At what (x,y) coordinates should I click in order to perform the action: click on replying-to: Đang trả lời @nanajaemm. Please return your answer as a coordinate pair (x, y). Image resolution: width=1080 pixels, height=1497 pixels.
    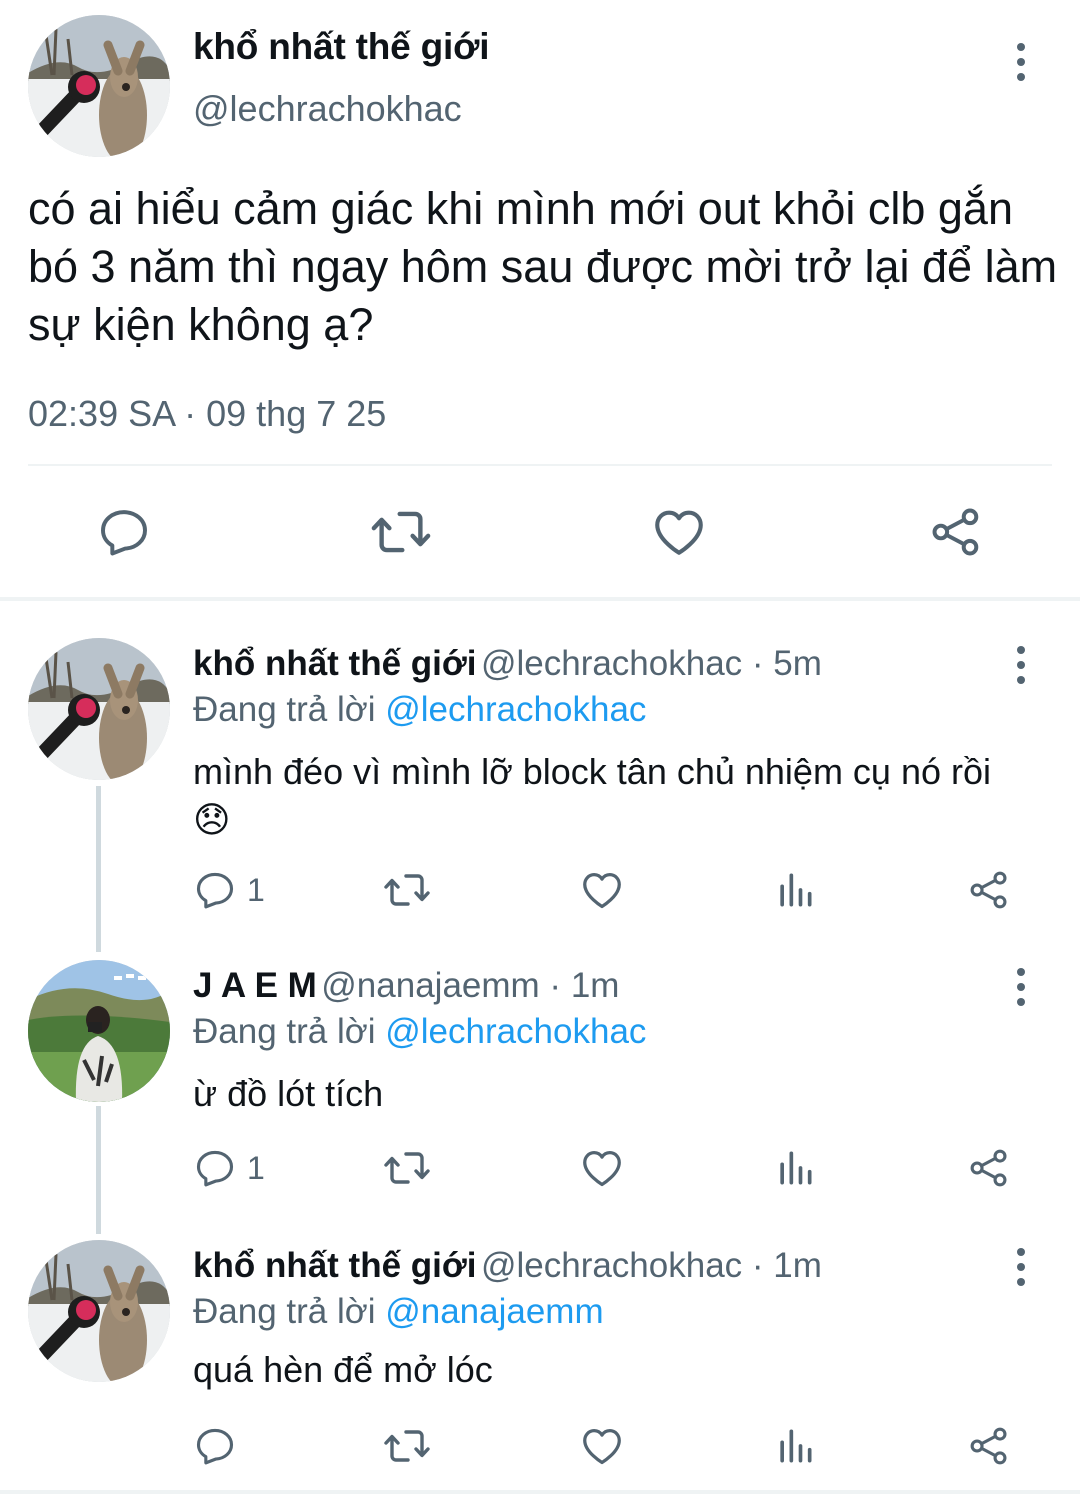
    Looking at the image, I should click on (398, 1312).